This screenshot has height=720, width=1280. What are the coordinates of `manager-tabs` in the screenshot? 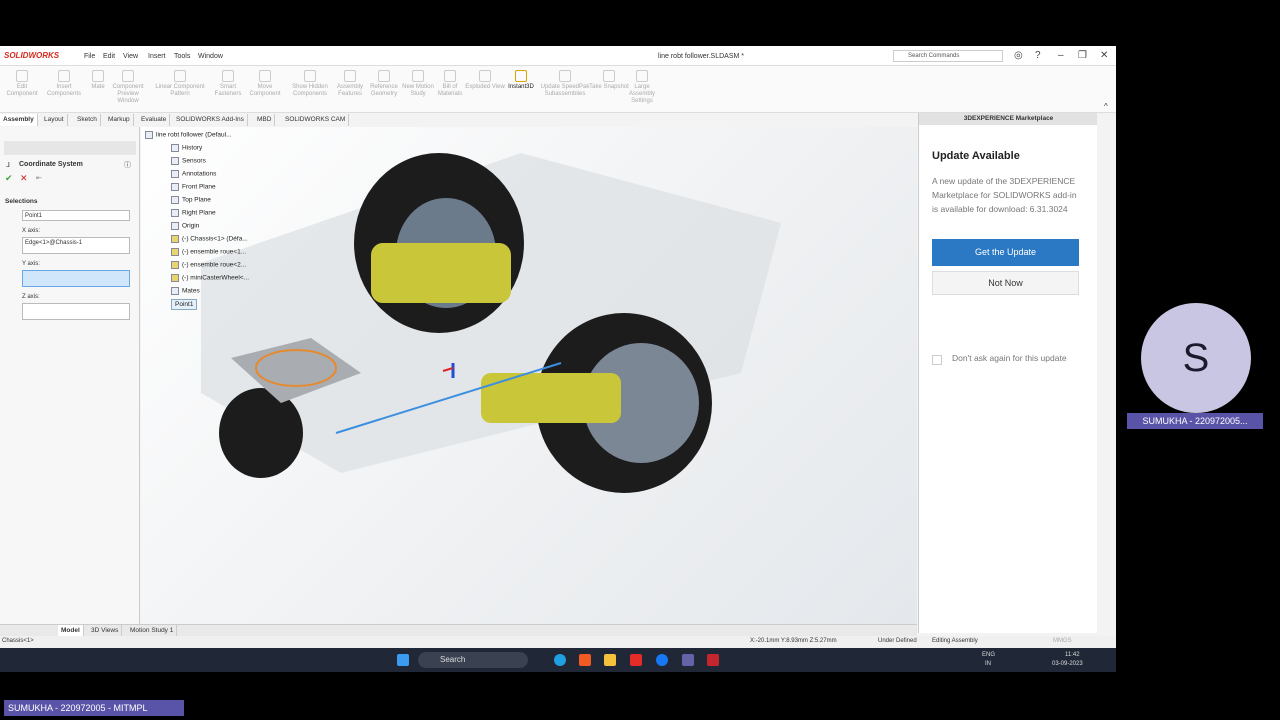 It's located at (70, 148).